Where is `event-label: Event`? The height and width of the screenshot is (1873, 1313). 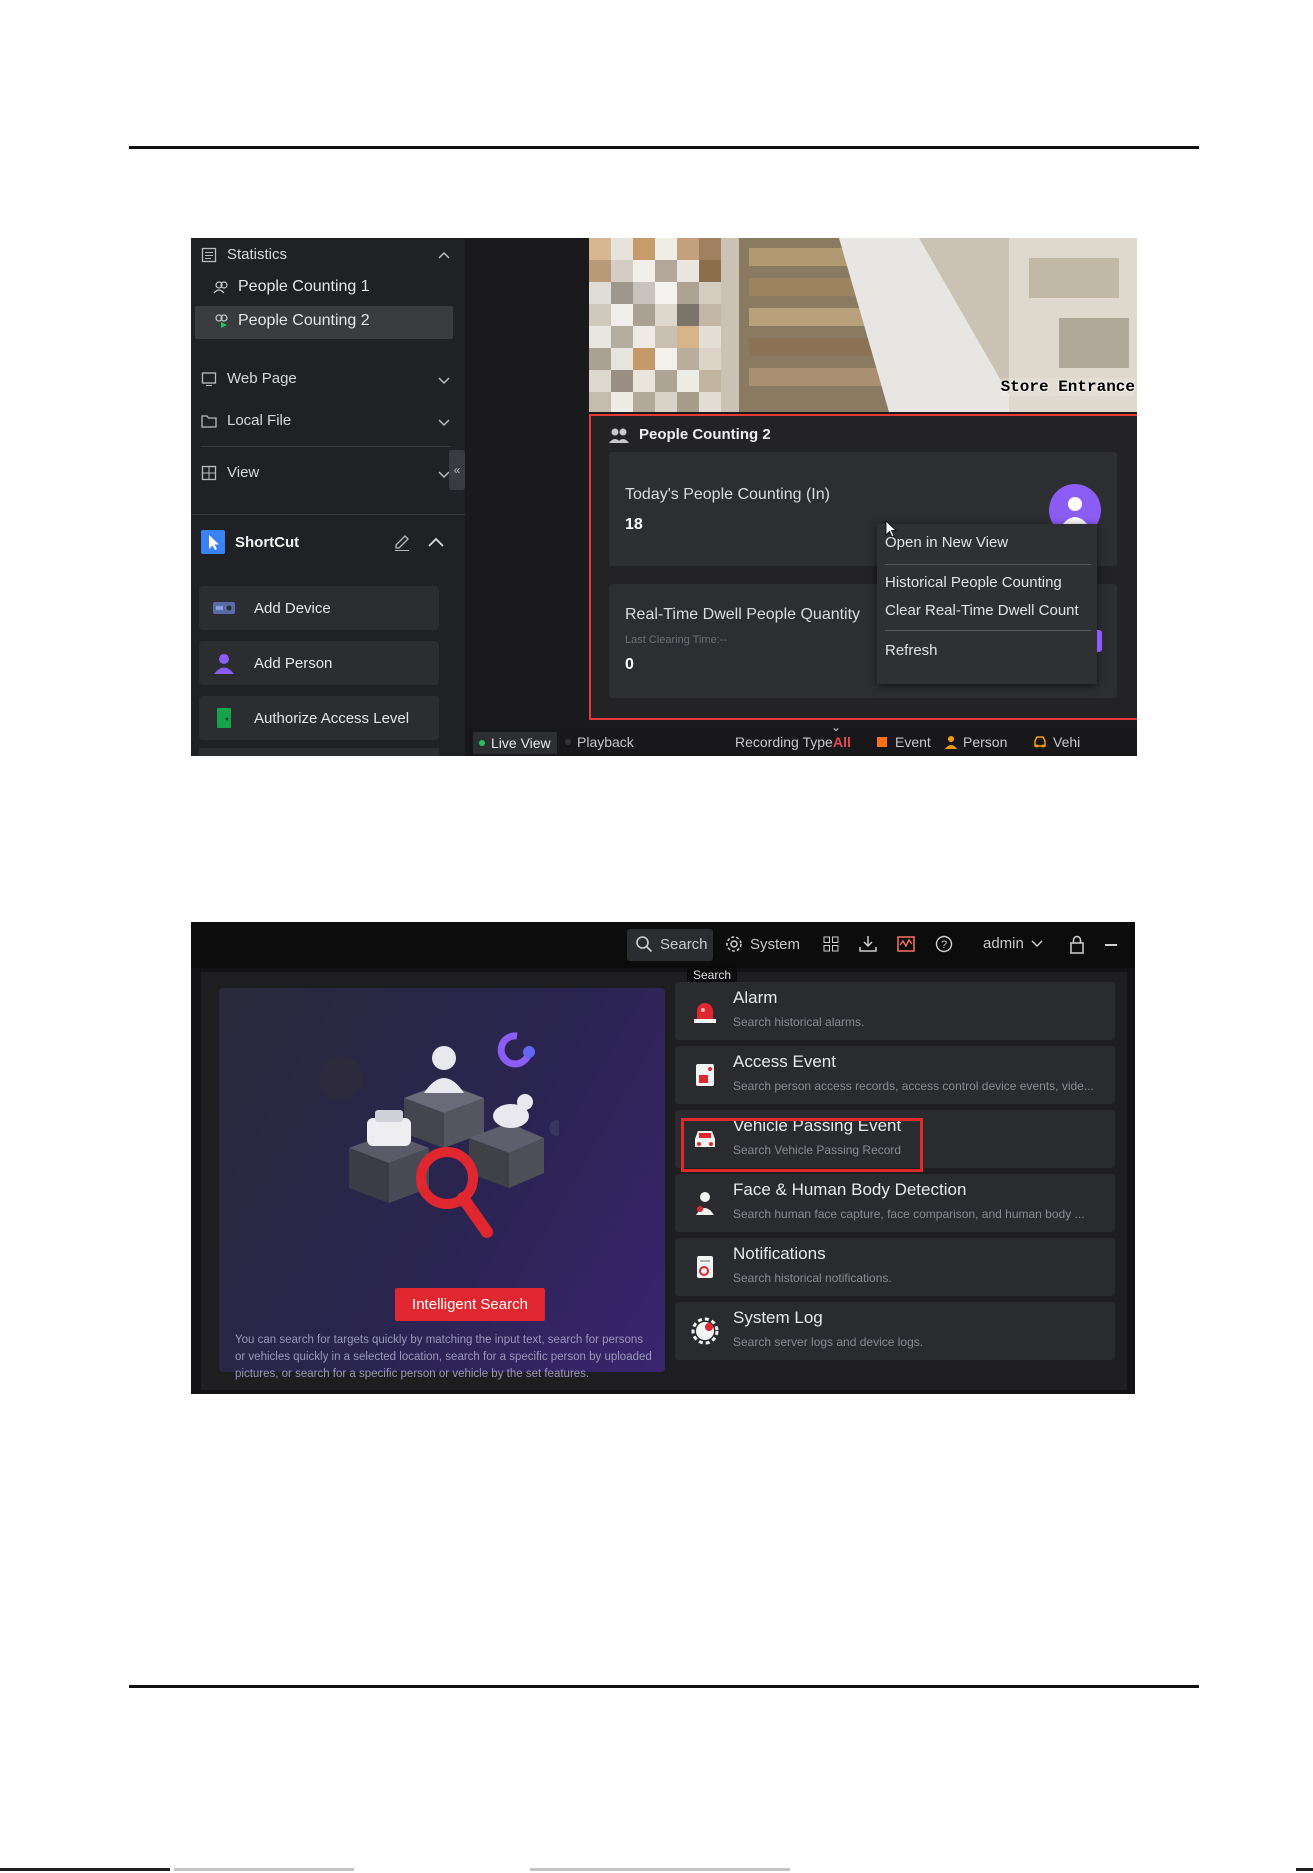 event-label: Event is located at coordinates (913, 742).